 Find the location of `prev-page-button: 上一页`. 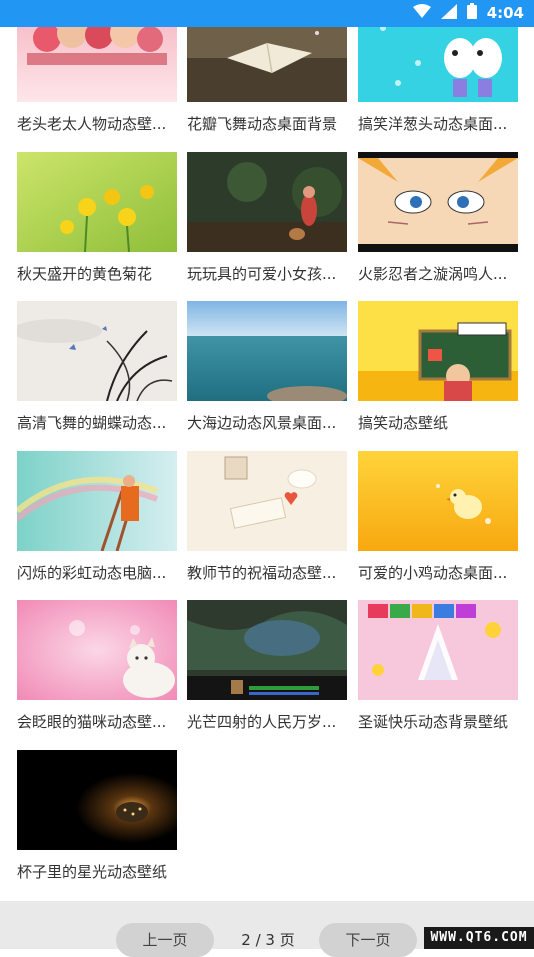

prev-page-button: 上一页 is located at coordinates (165, 940).